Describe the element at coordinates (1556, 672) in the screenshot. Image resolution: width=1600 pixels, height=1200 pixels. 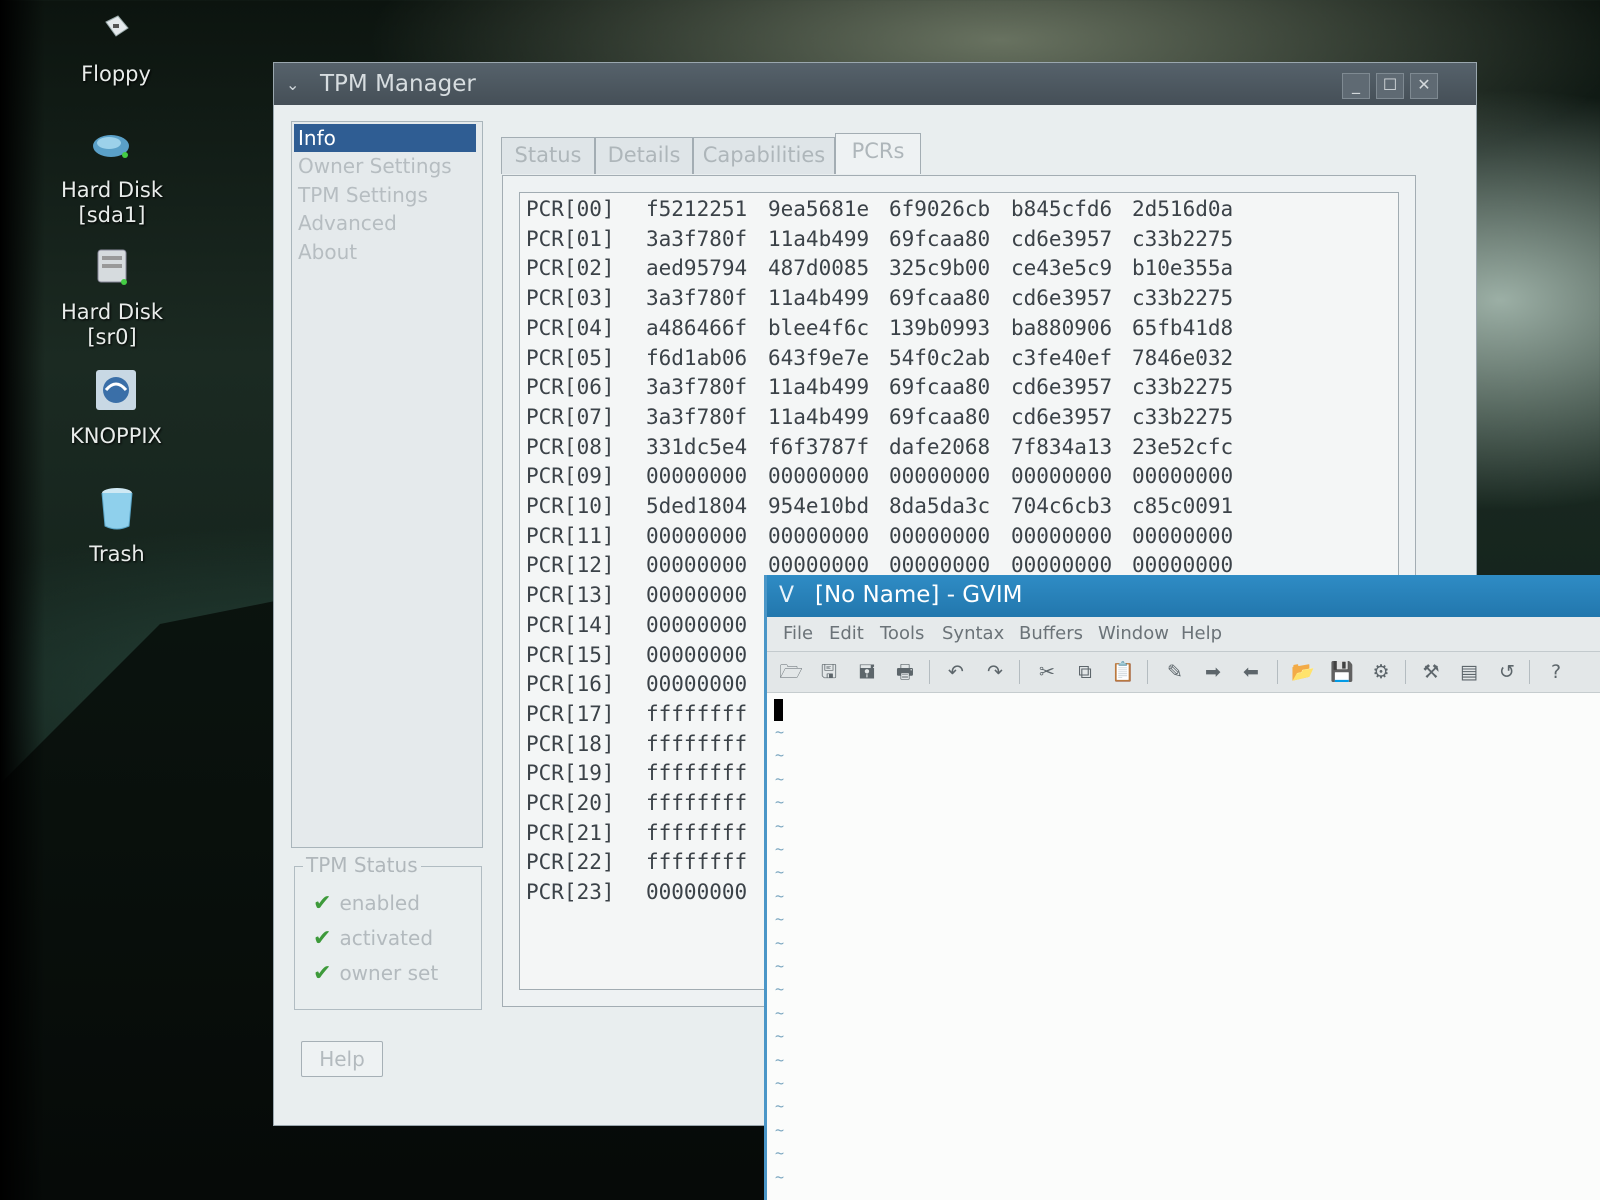
I see `help-icon: ?` at that location.